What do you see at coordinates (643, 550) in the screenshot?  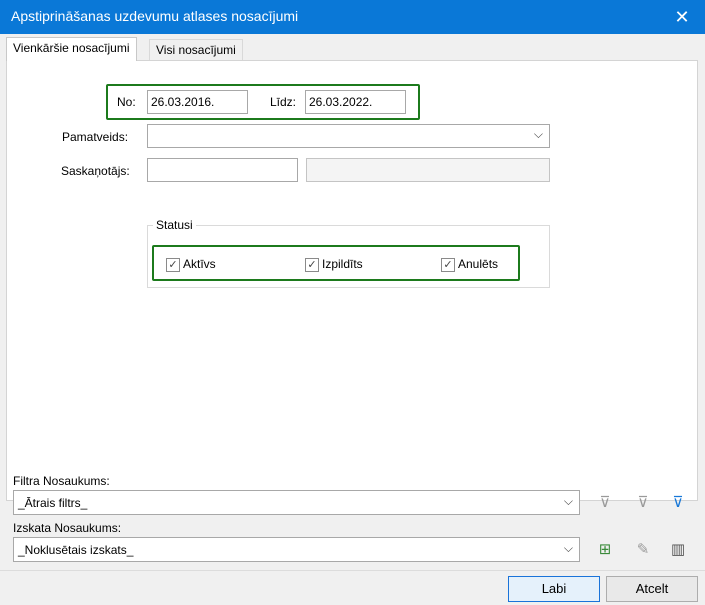 I see `view-edit-icon: ✎` at bounding box center [643, 550].